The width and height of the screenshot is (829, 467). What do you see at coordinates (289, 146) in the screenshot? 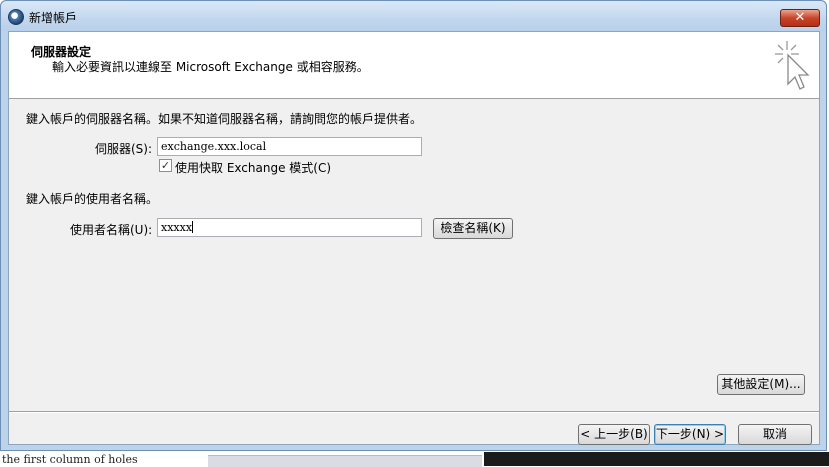
I see `server-input: exchange.xxx.local` at bounding box center [289, 146].